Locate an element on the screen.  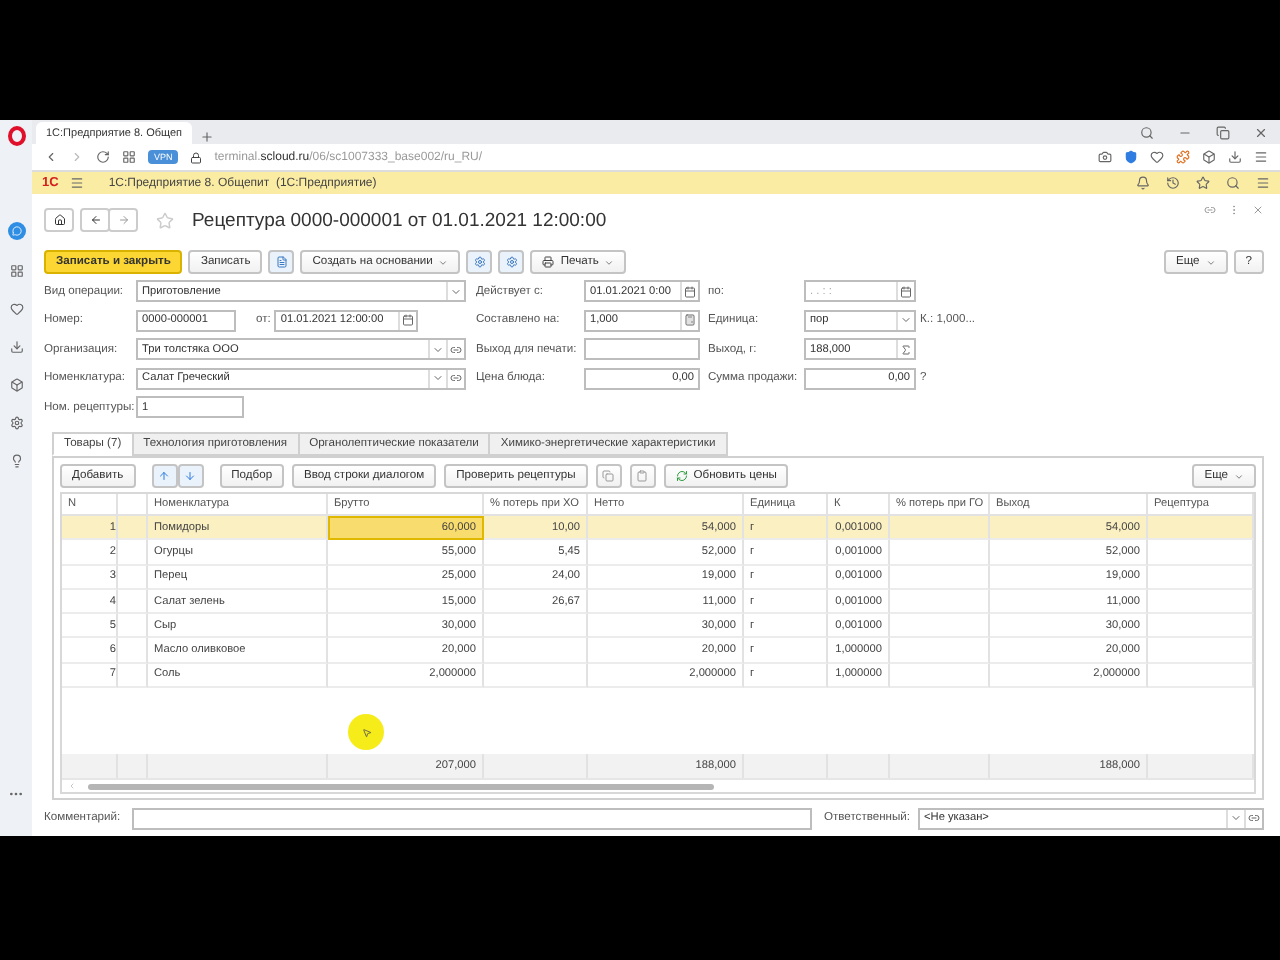
settings-icon is located at coordinates (16, 423).